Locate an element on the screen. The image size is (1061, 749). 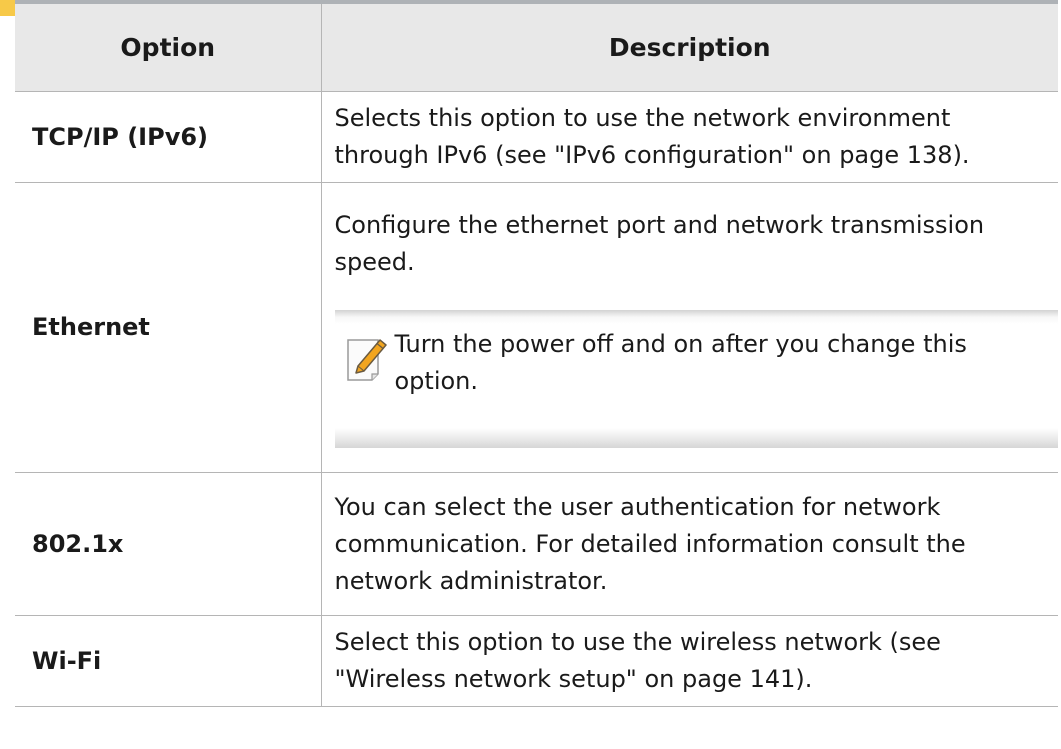
option-name: Wi-Fi is located at coordinates (168, 661).